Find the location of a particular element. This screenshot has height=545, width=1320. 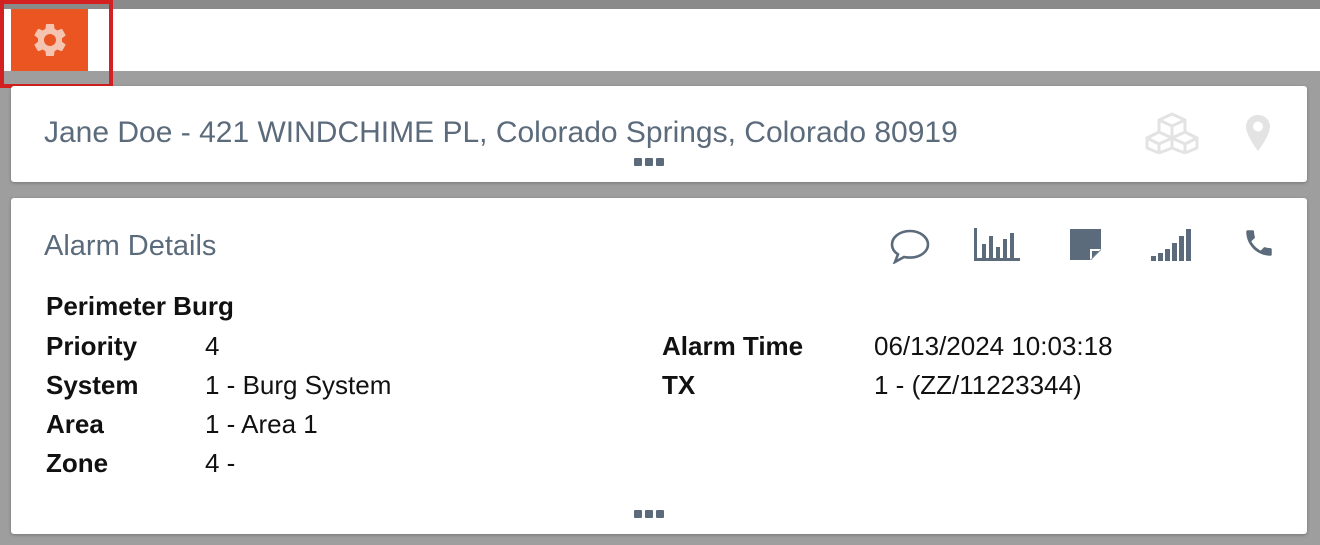

detail-label: System is located at coordinates (92, 385).